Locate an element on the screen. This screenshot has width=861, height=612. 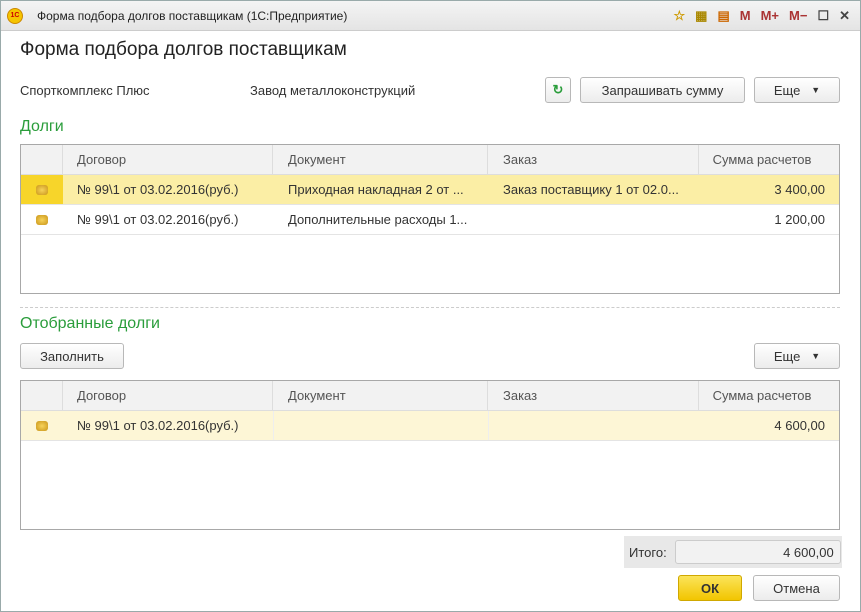
cell-order is located at coordinates (593, 425).